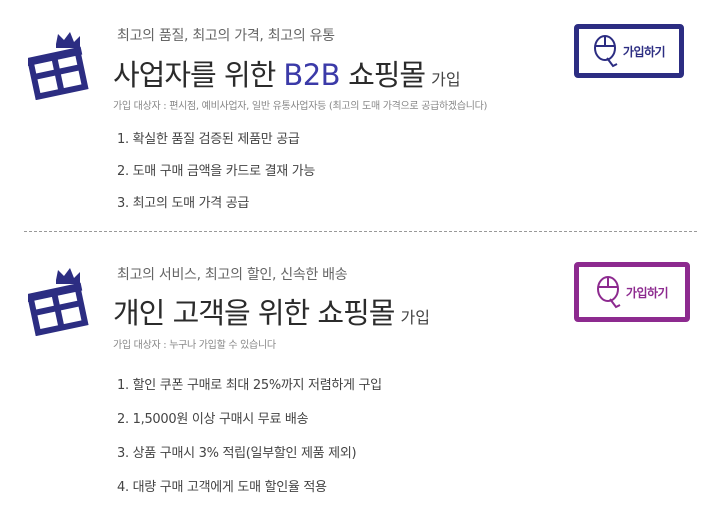  I want to click on list-item: 2. 도매 구매 금액을 카드로 결재 가능, so click(216, 171).